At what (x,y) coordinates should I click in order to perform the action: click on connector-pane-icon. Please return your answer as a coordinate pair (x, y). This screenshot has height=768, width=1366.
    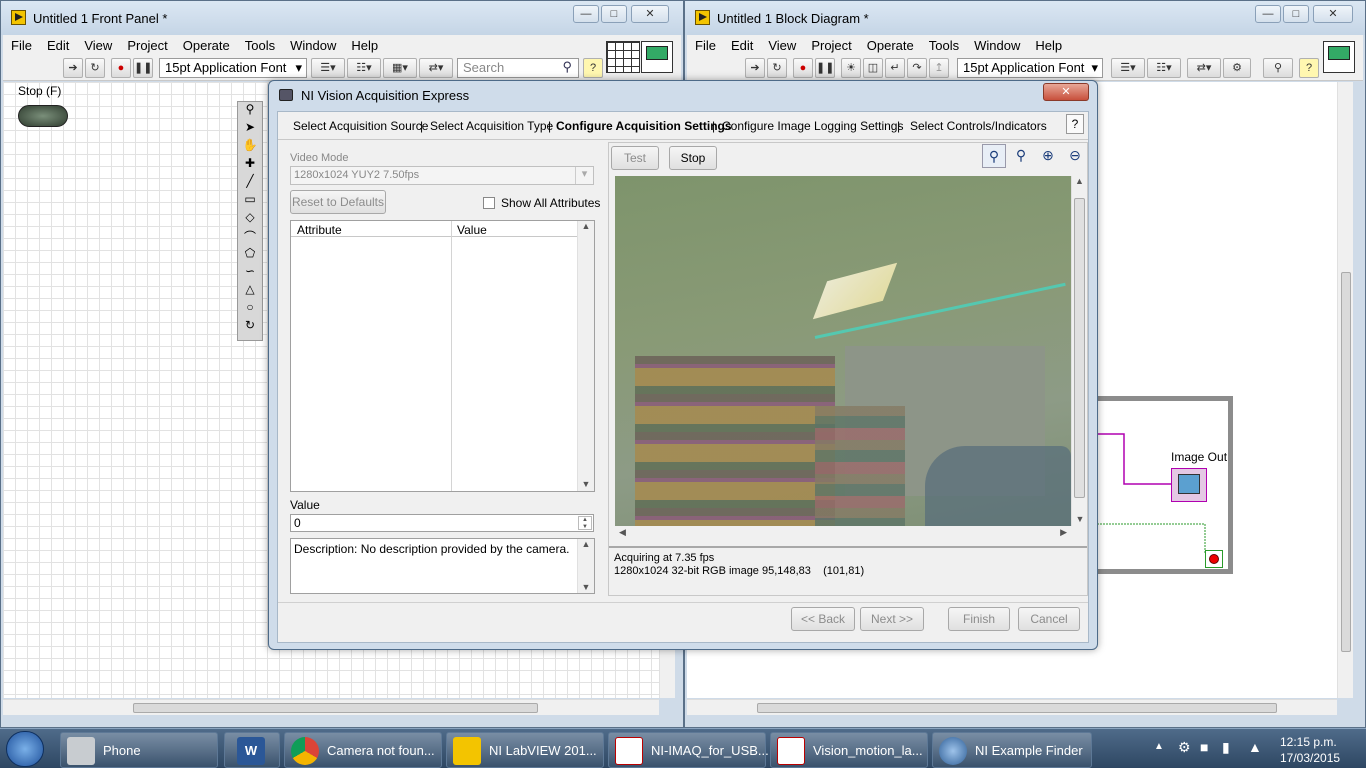
    Looking at the image, I should click on (623, 57).